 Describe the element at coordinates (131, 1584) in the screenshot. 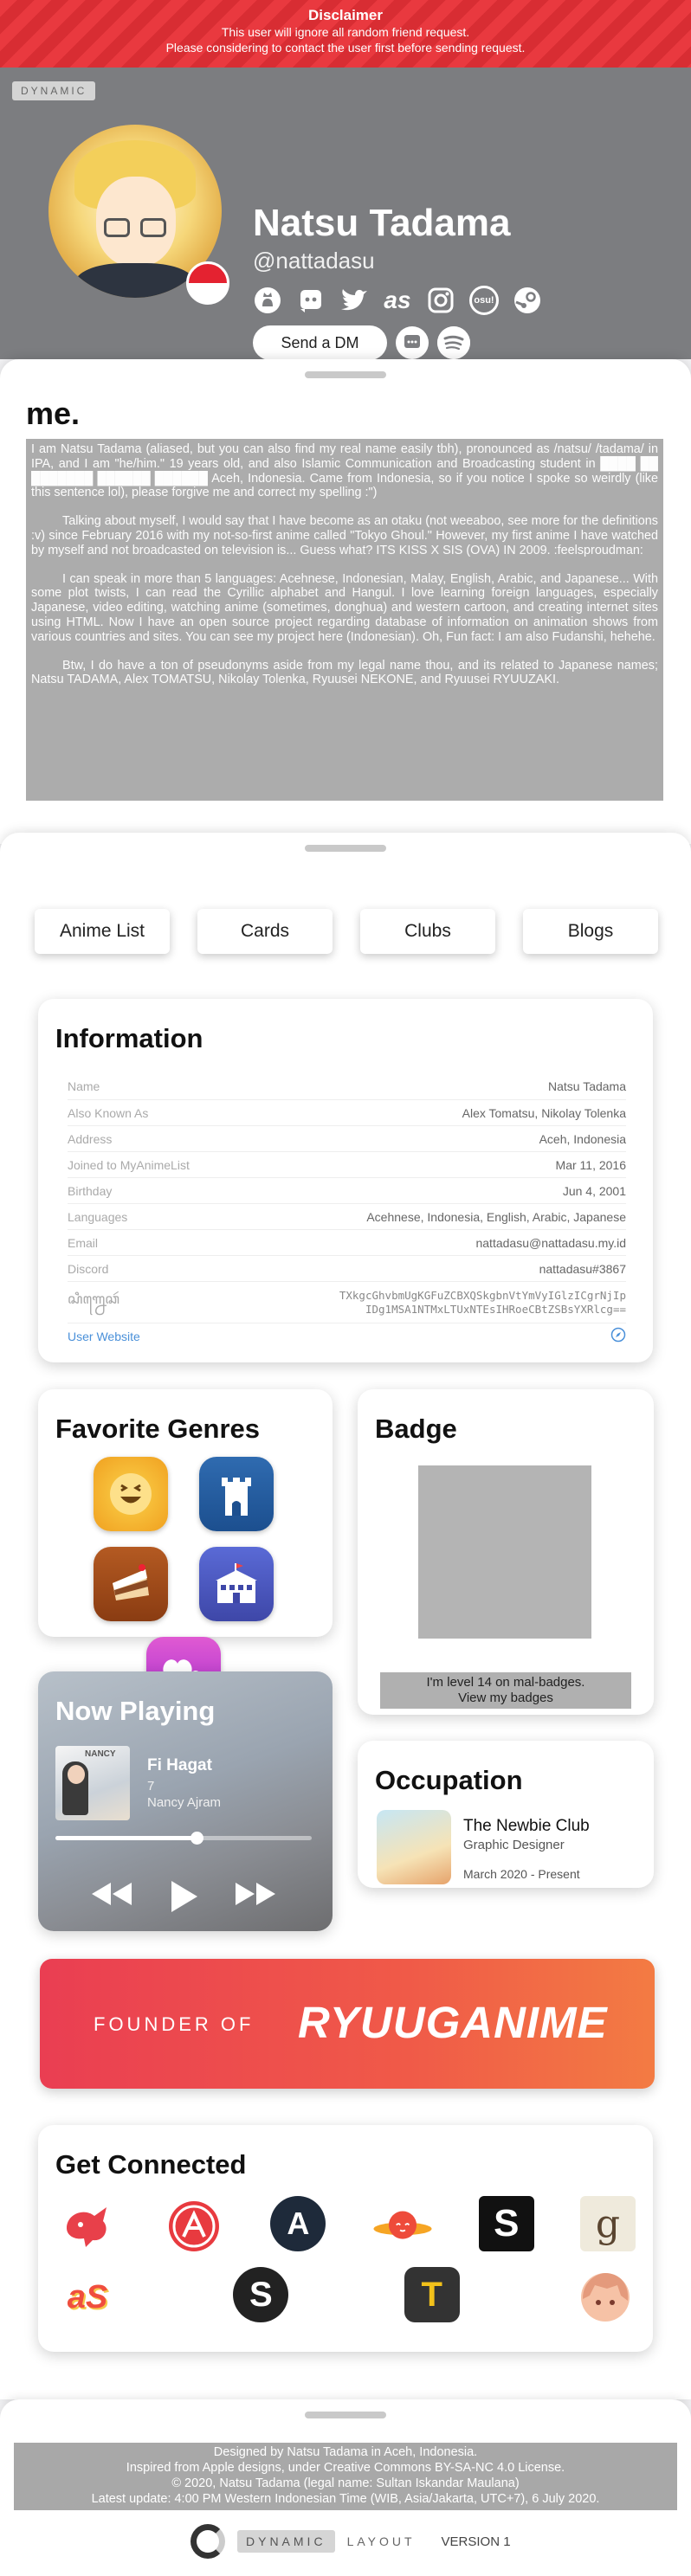

I see `slice-of-life-icon` at that location.